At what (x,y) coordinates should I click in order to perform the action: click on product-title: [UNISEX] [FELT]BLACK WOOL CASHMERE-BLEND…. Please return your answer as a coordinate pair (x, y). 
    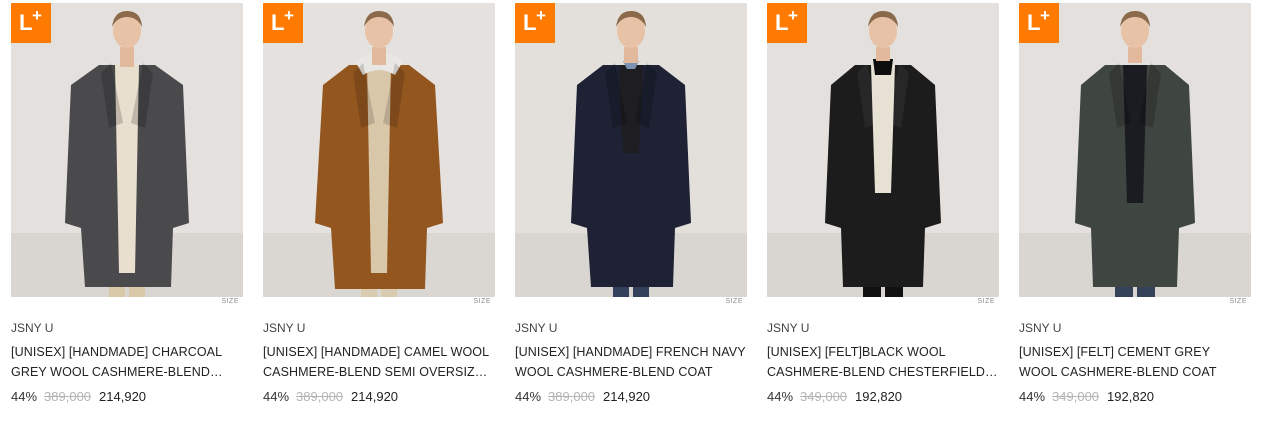
    Looking at the image, I should click on (883, 362).